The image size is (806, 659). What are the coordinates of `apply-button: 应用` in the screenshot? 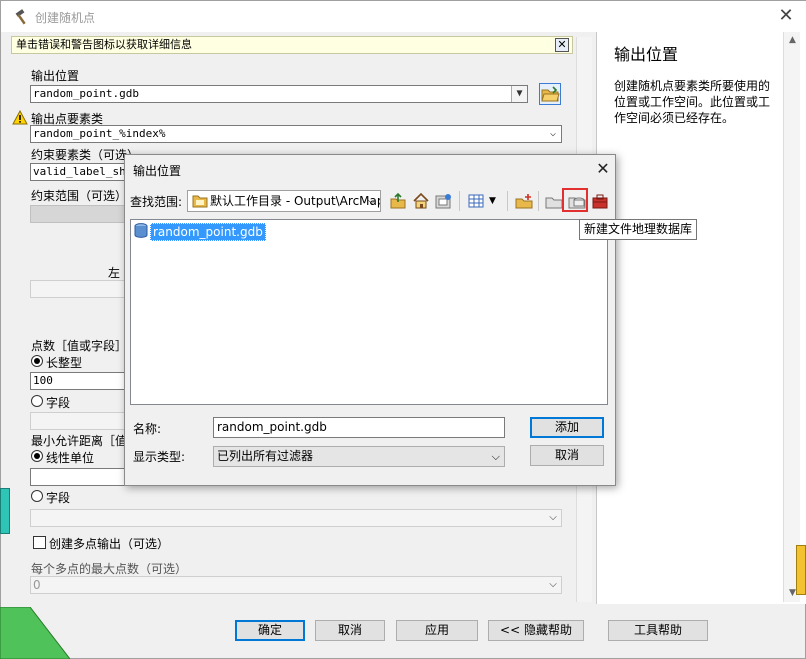 It's located at (437, 630).